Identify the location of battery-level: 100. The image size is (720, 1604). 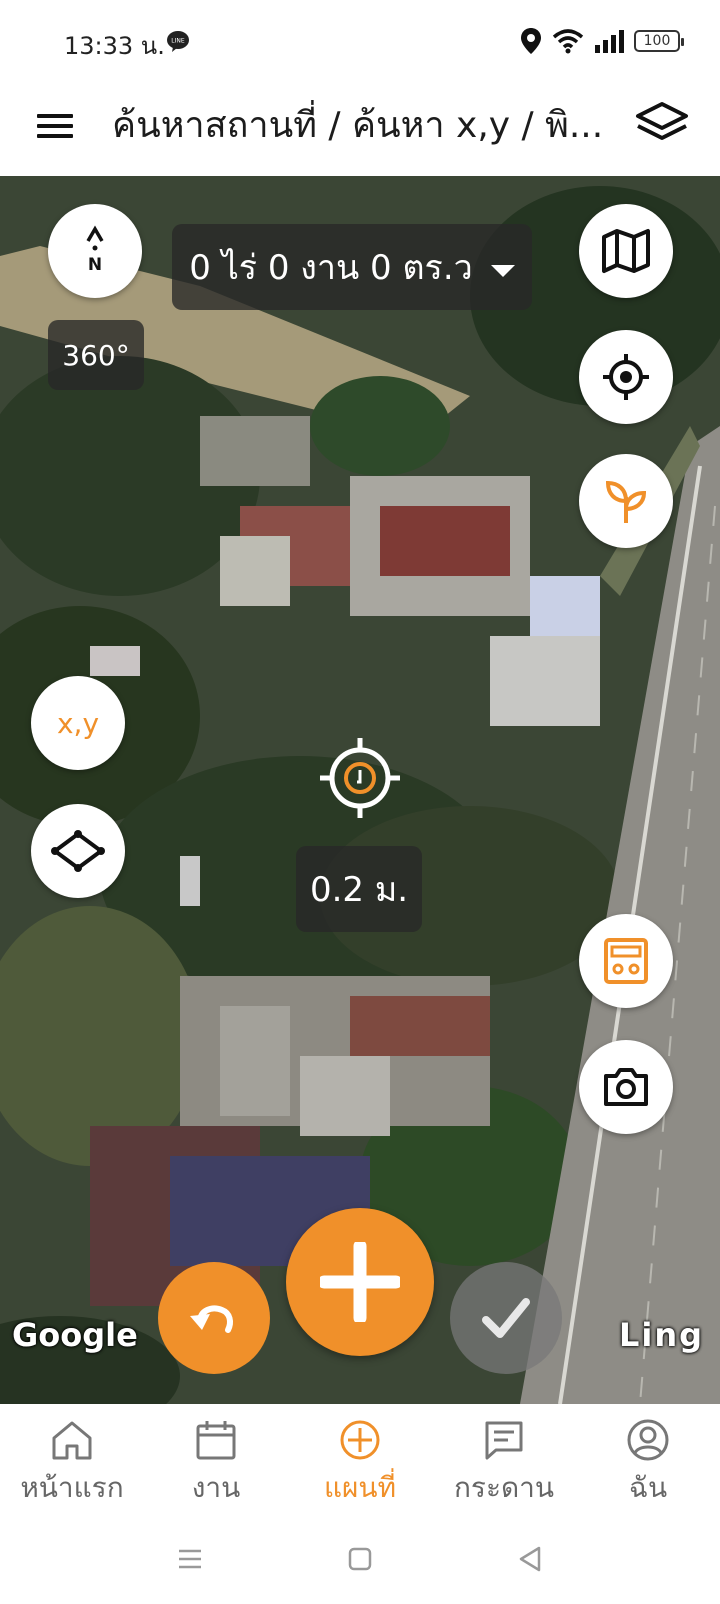
(657, 41).